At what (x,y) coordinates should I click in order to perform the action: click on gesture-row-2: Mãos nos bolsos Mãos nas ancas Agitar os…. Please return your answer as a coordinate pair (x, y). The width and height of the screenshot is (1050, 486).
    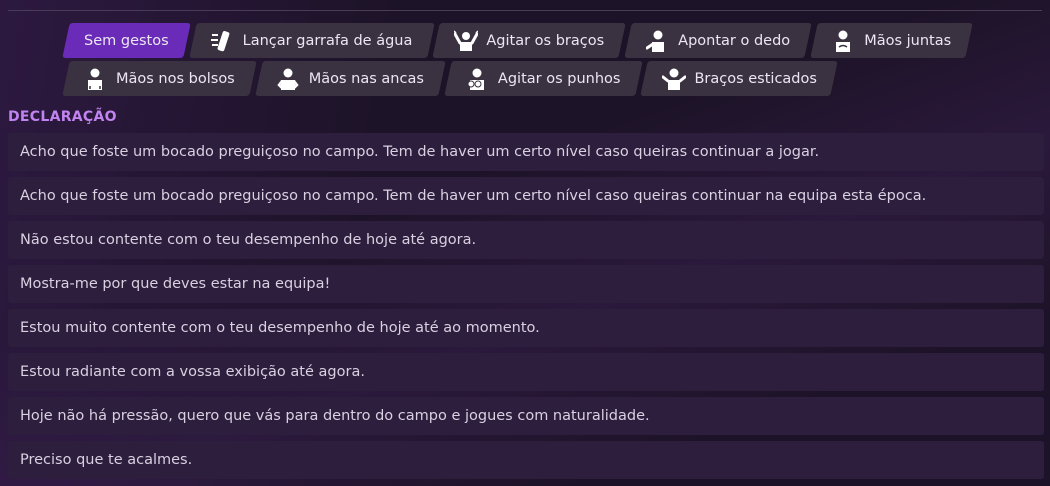
    Looking at the image, I should click on (450, 79).